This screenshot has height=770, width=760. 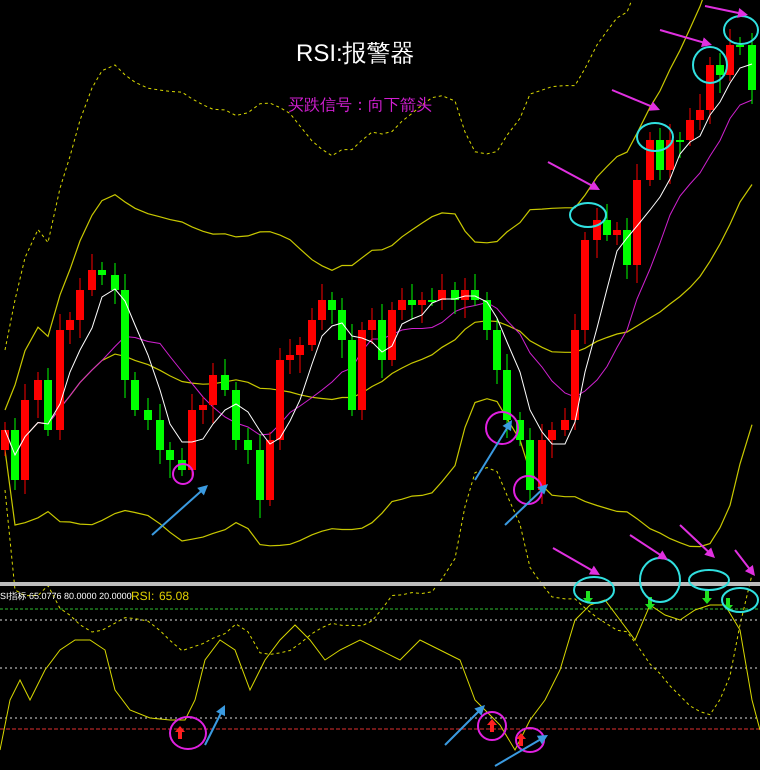 What do you see at coordinates (142, 596) in the screenshot?
I see `rsi-label: RSI:` at bounding box center [142, 596].